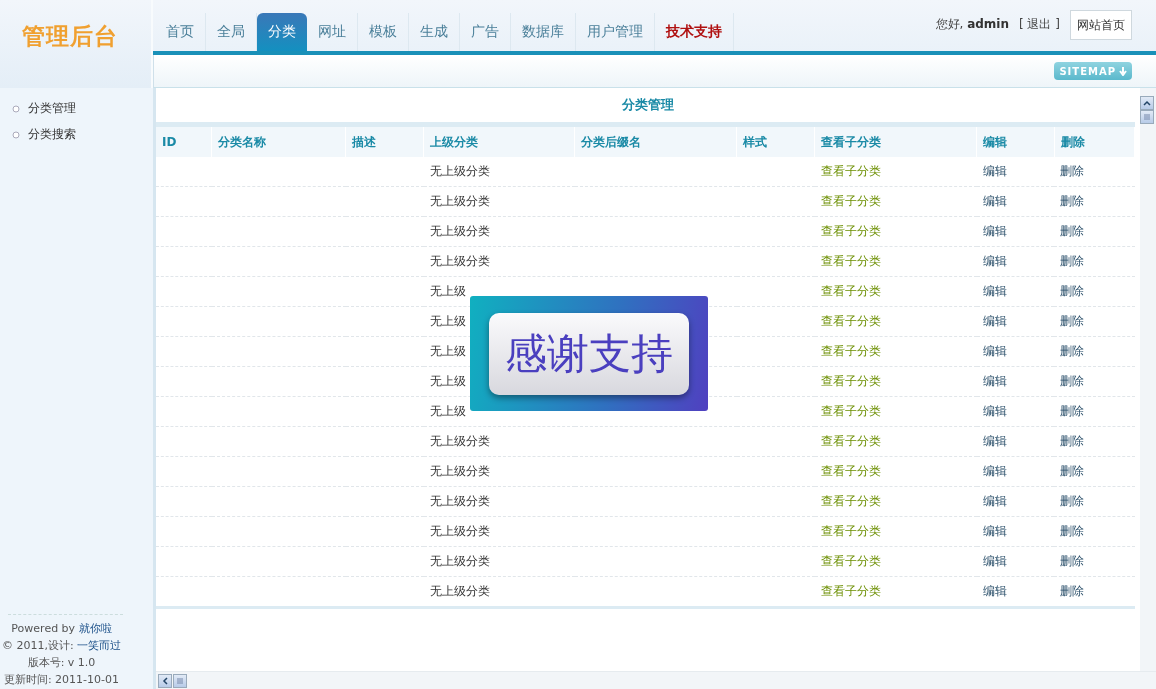 This screenshot has height=689, width=1156. What do you see at coordinates (543, 32) in the screenshot?
I see `nav-tab: 数据库` at bounding box center [543, 32].